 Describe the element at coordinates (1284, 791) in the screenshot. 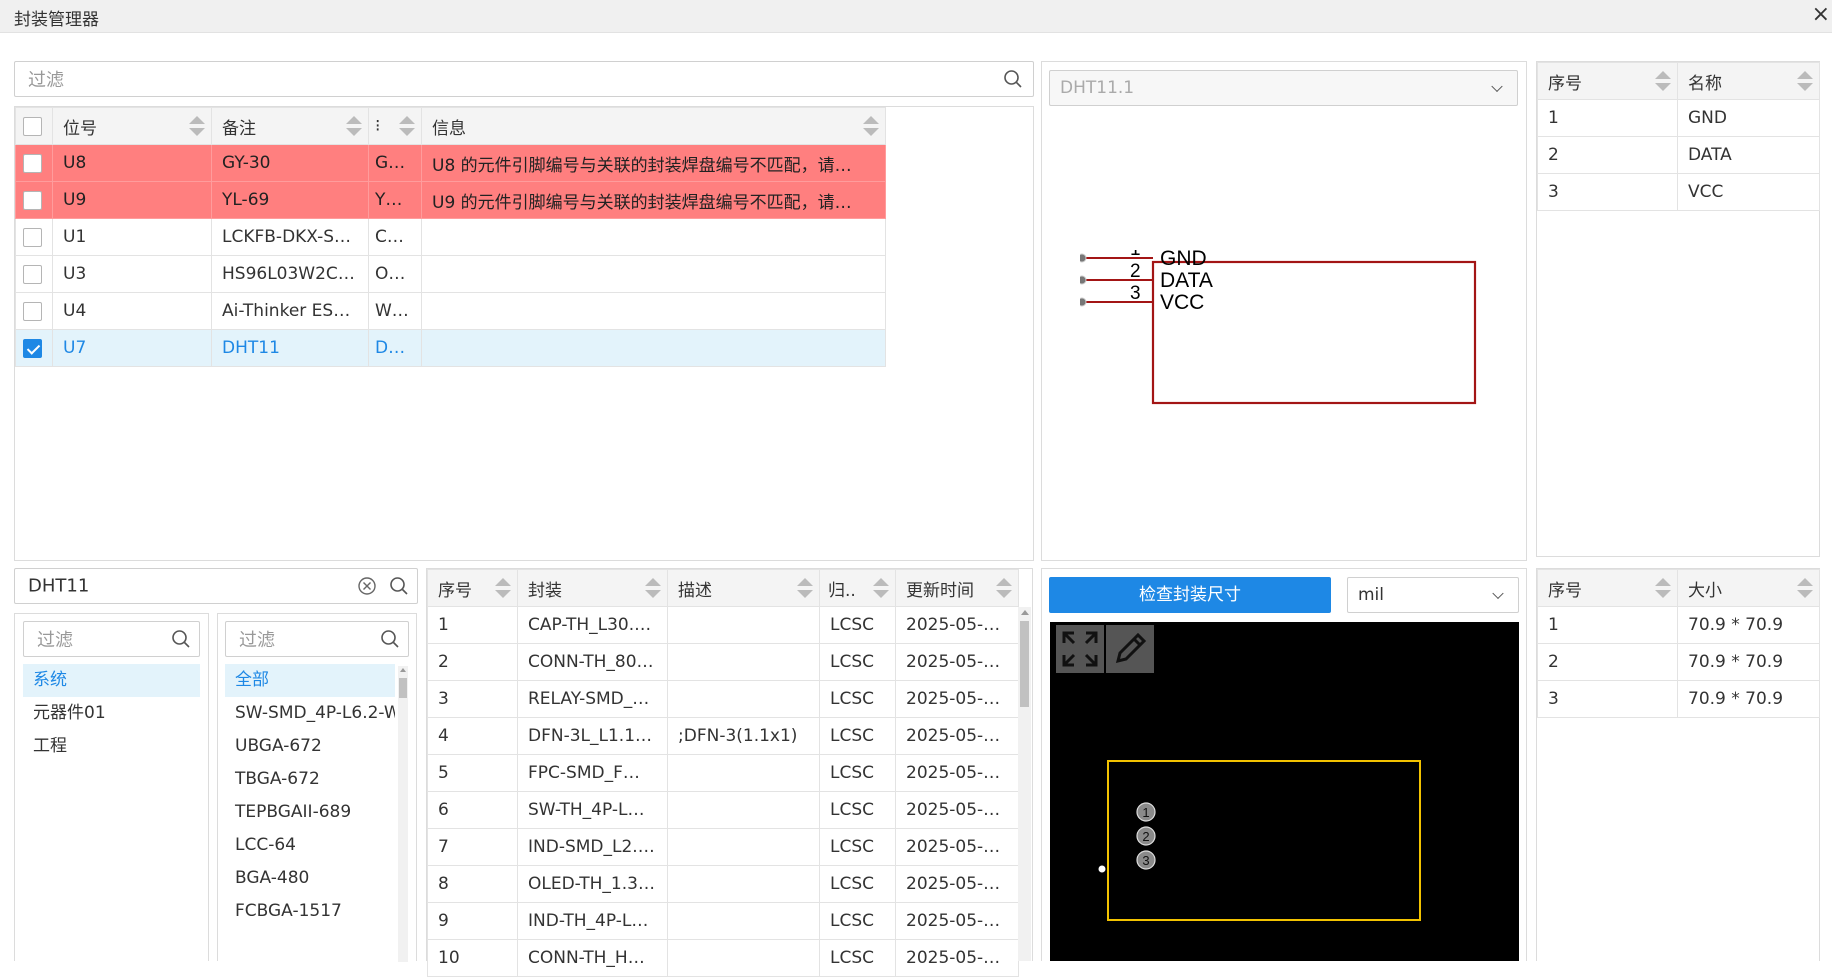

I see `pcb-canvas: 1 2 3` at that location.